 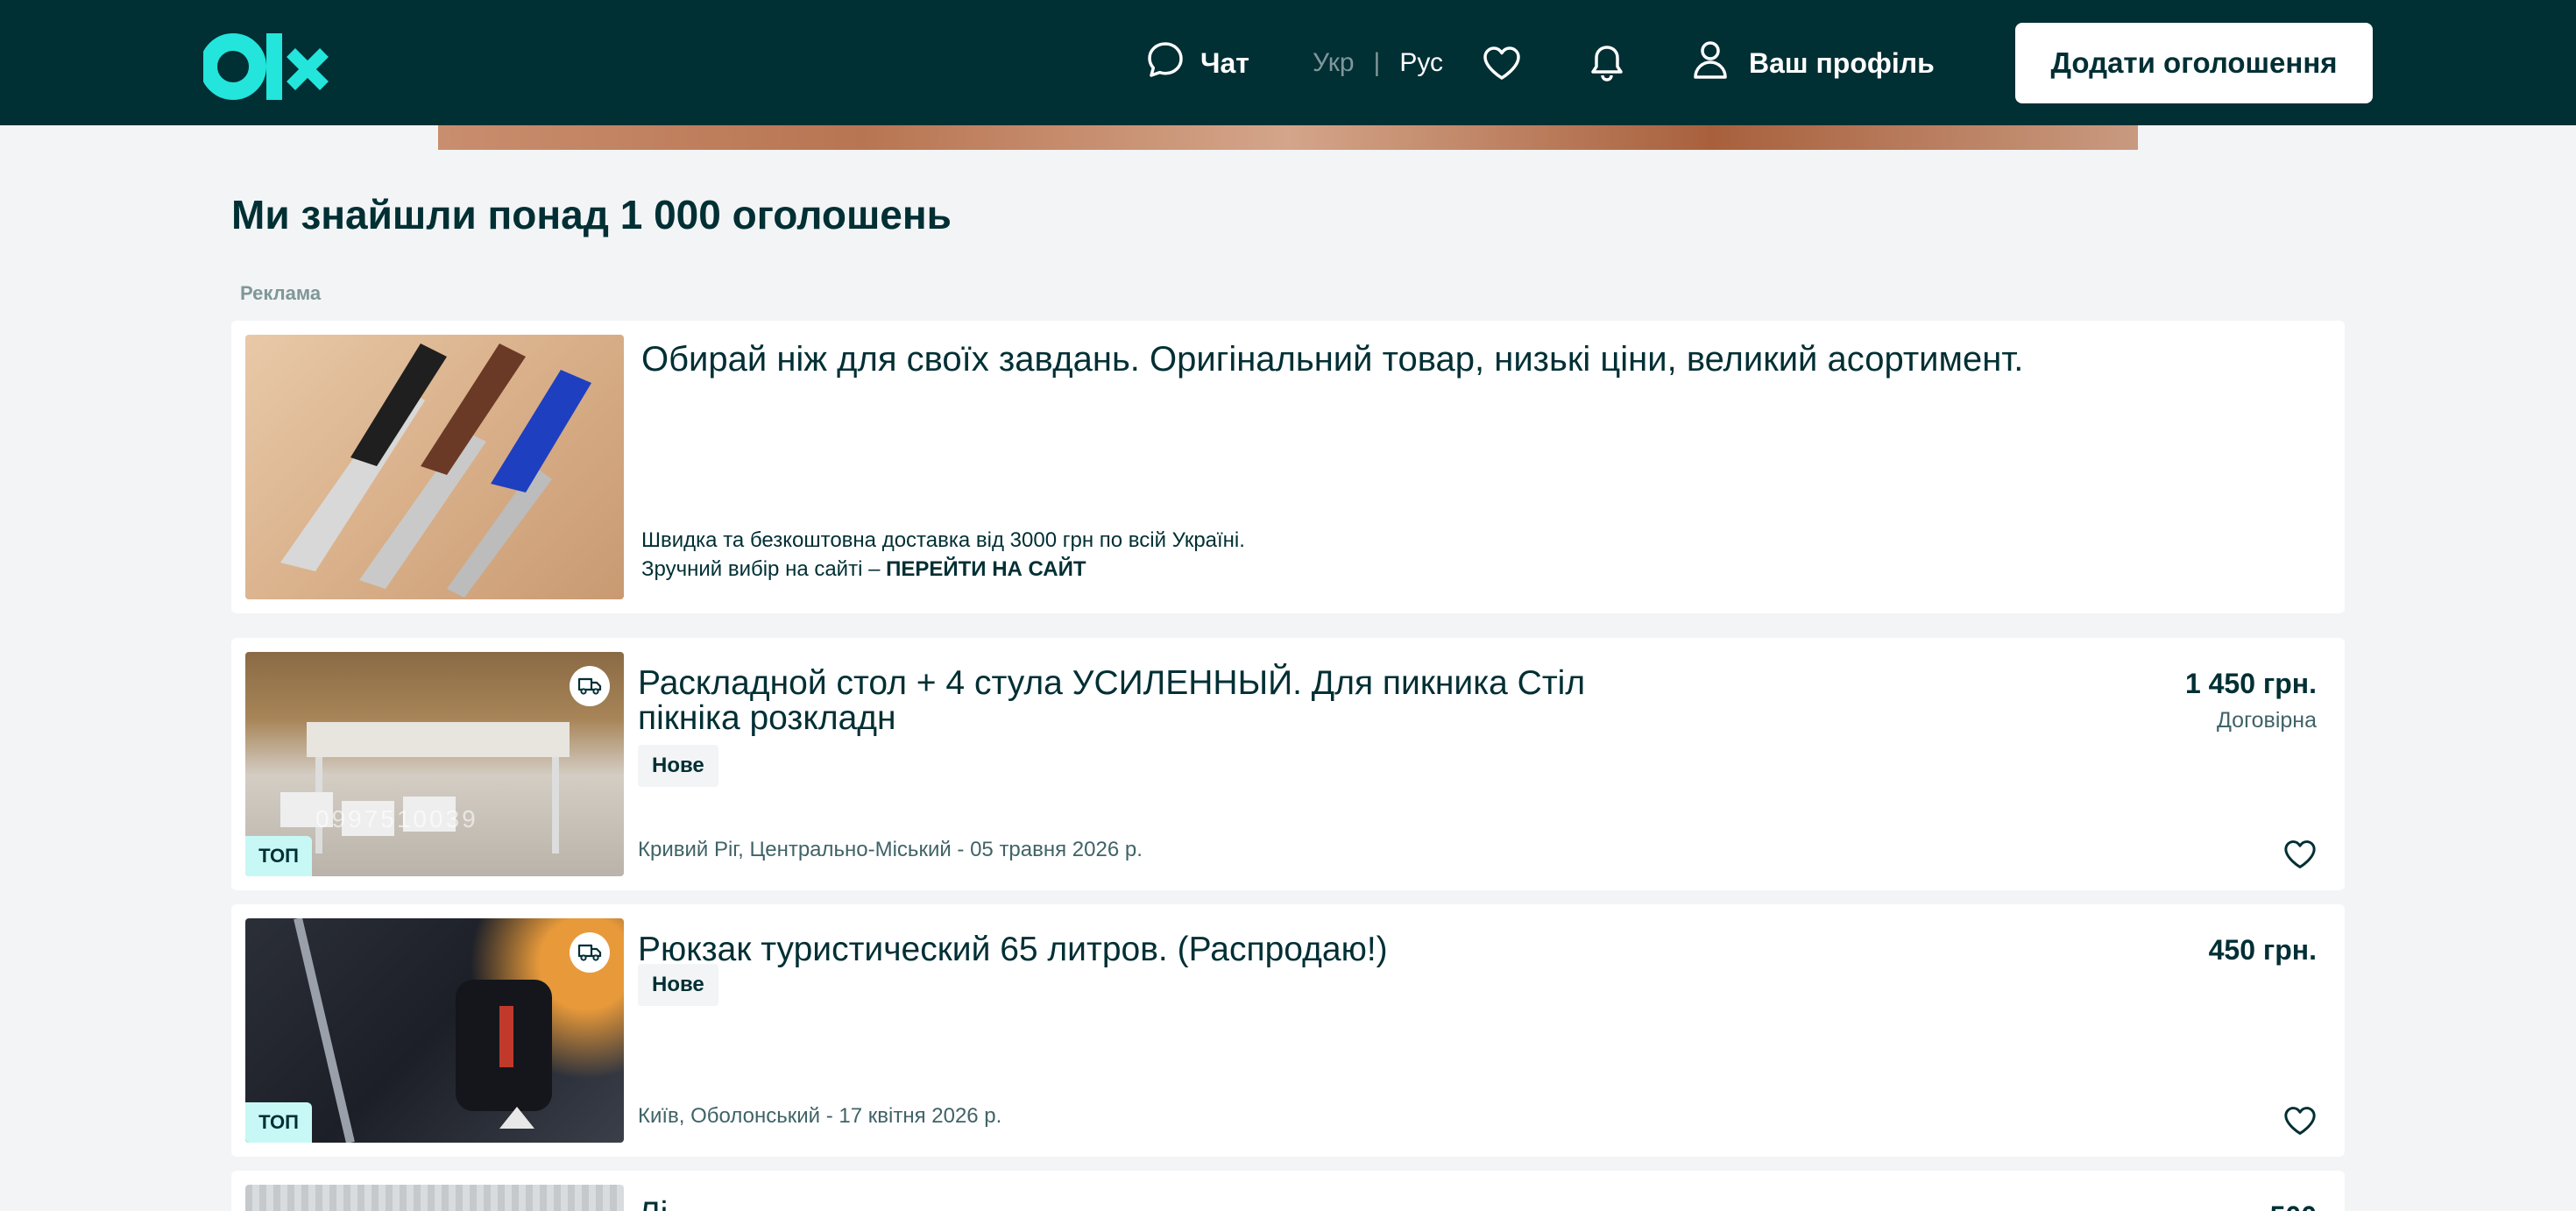 I want to click on chat-link: Чат, so click(x=1197, y=63).